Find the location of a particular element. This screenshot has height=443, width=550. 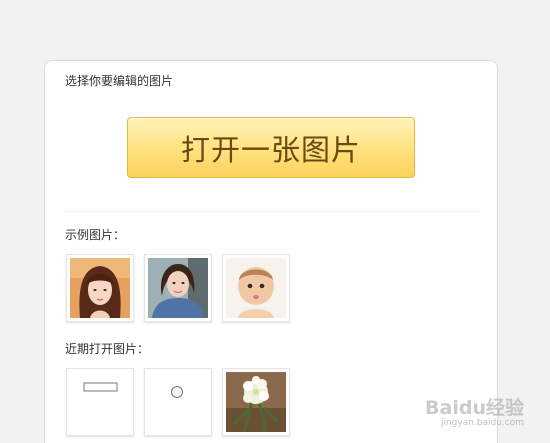

woman-denim-photo is located at coordinates (178, 288).